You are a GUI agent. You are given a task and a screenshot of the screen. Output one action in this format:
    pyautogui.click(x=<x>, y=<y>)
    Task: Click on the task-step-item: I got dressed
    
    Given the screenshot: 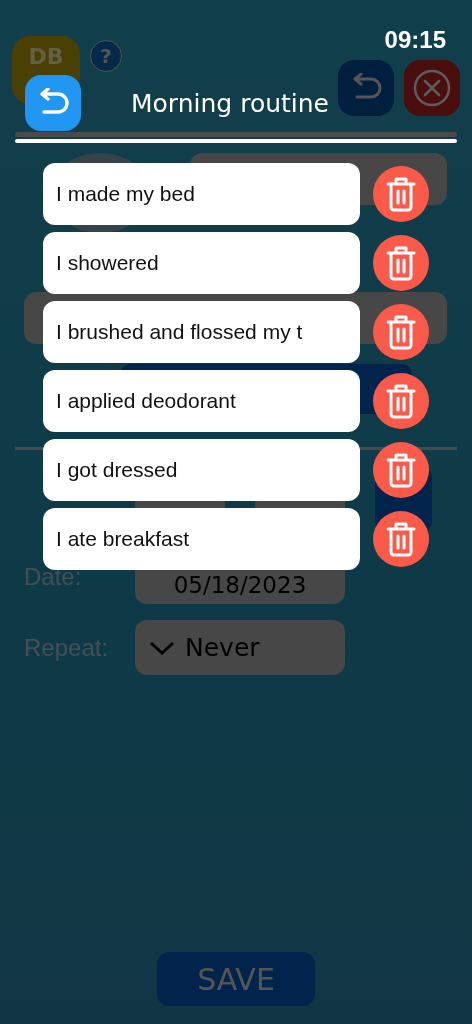 What is the action you would take?
    pyautogui.click(x=201, y=470)
    